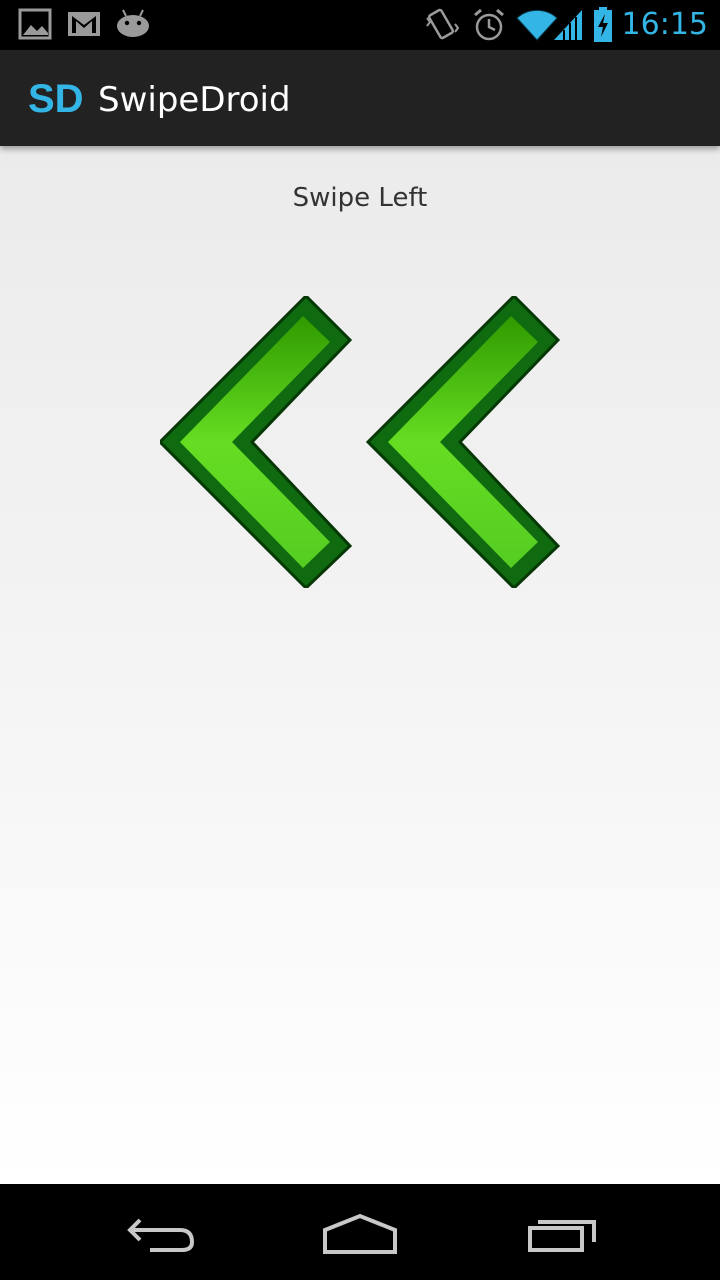  Describe the element at coordinates (490, 27) in the screenshot. I see `alarm-icon` at that location.